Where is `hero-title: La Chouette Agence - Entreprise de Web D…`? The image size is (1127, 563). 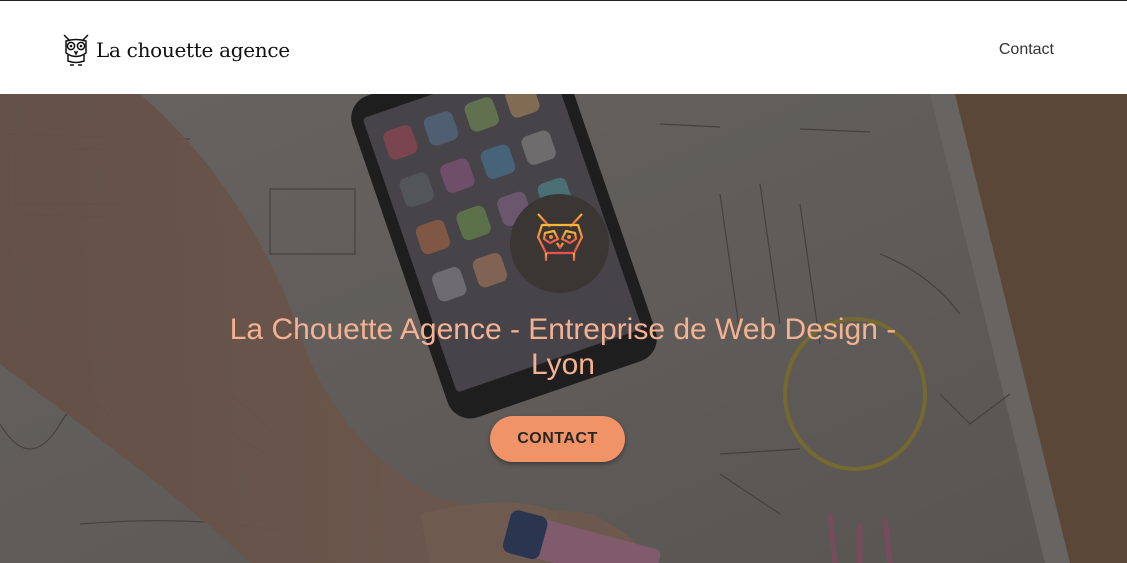 hero-title: La Chouette Agence - Entreprise de Web D… is located at coordinates (563, 347).